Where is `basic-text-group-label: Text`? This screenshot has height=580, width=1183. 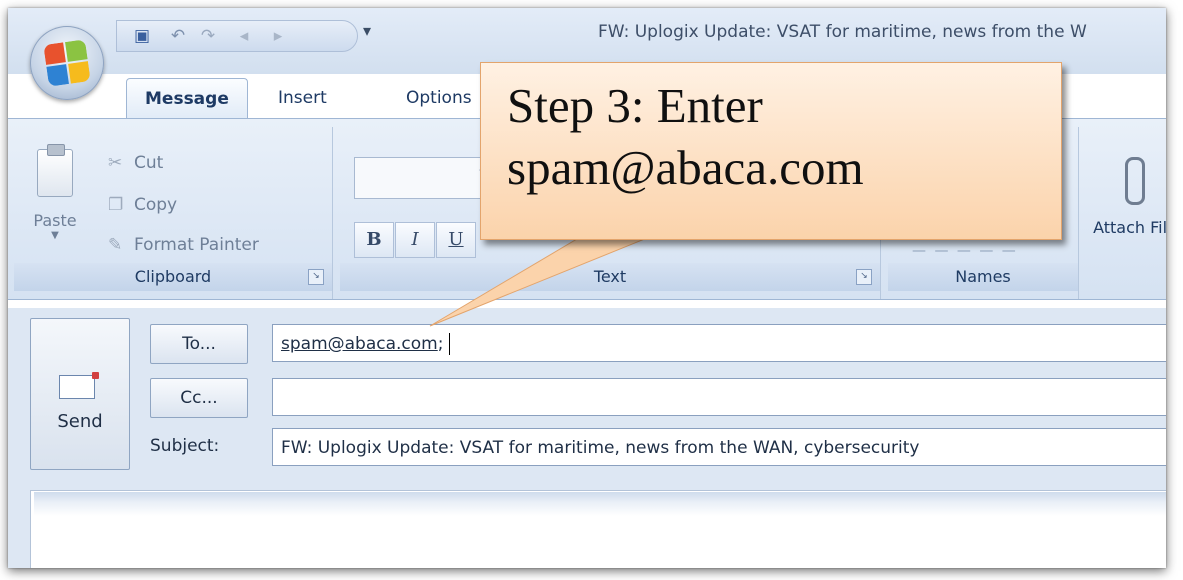
basic-text-group-label: Text is located at coordinates (610, 277).